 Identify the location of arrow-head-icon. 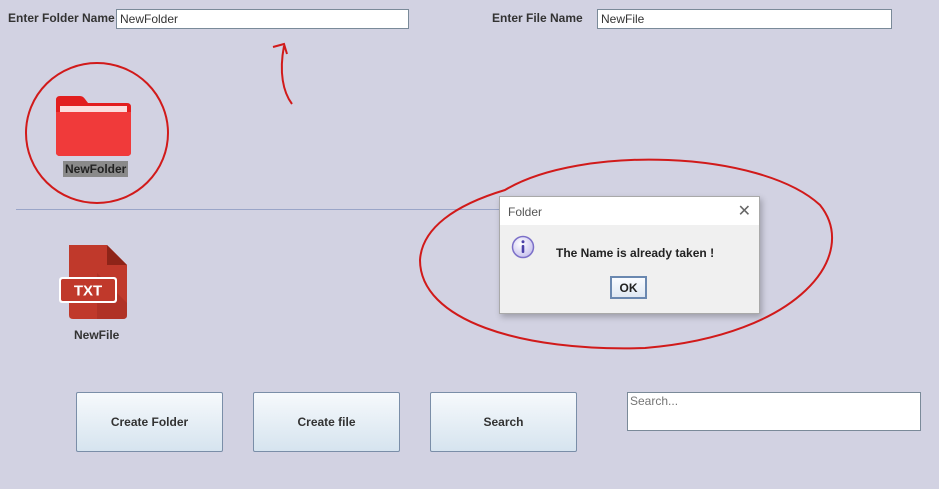
(280, 48).